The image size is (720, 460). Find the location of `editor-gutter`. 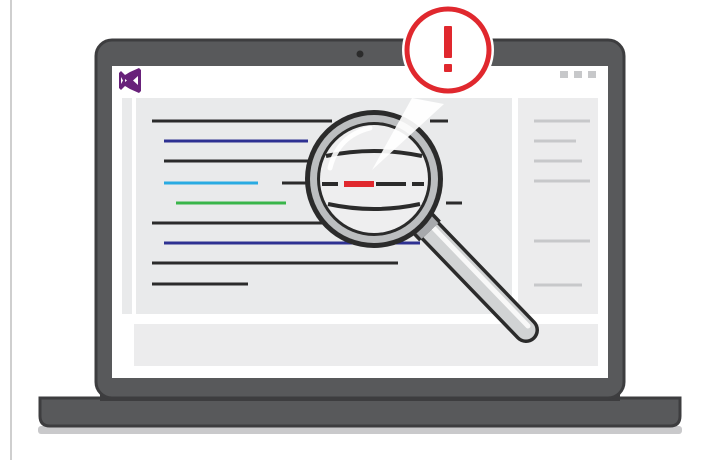

editor-gutter is located at coordinates (127, 206).